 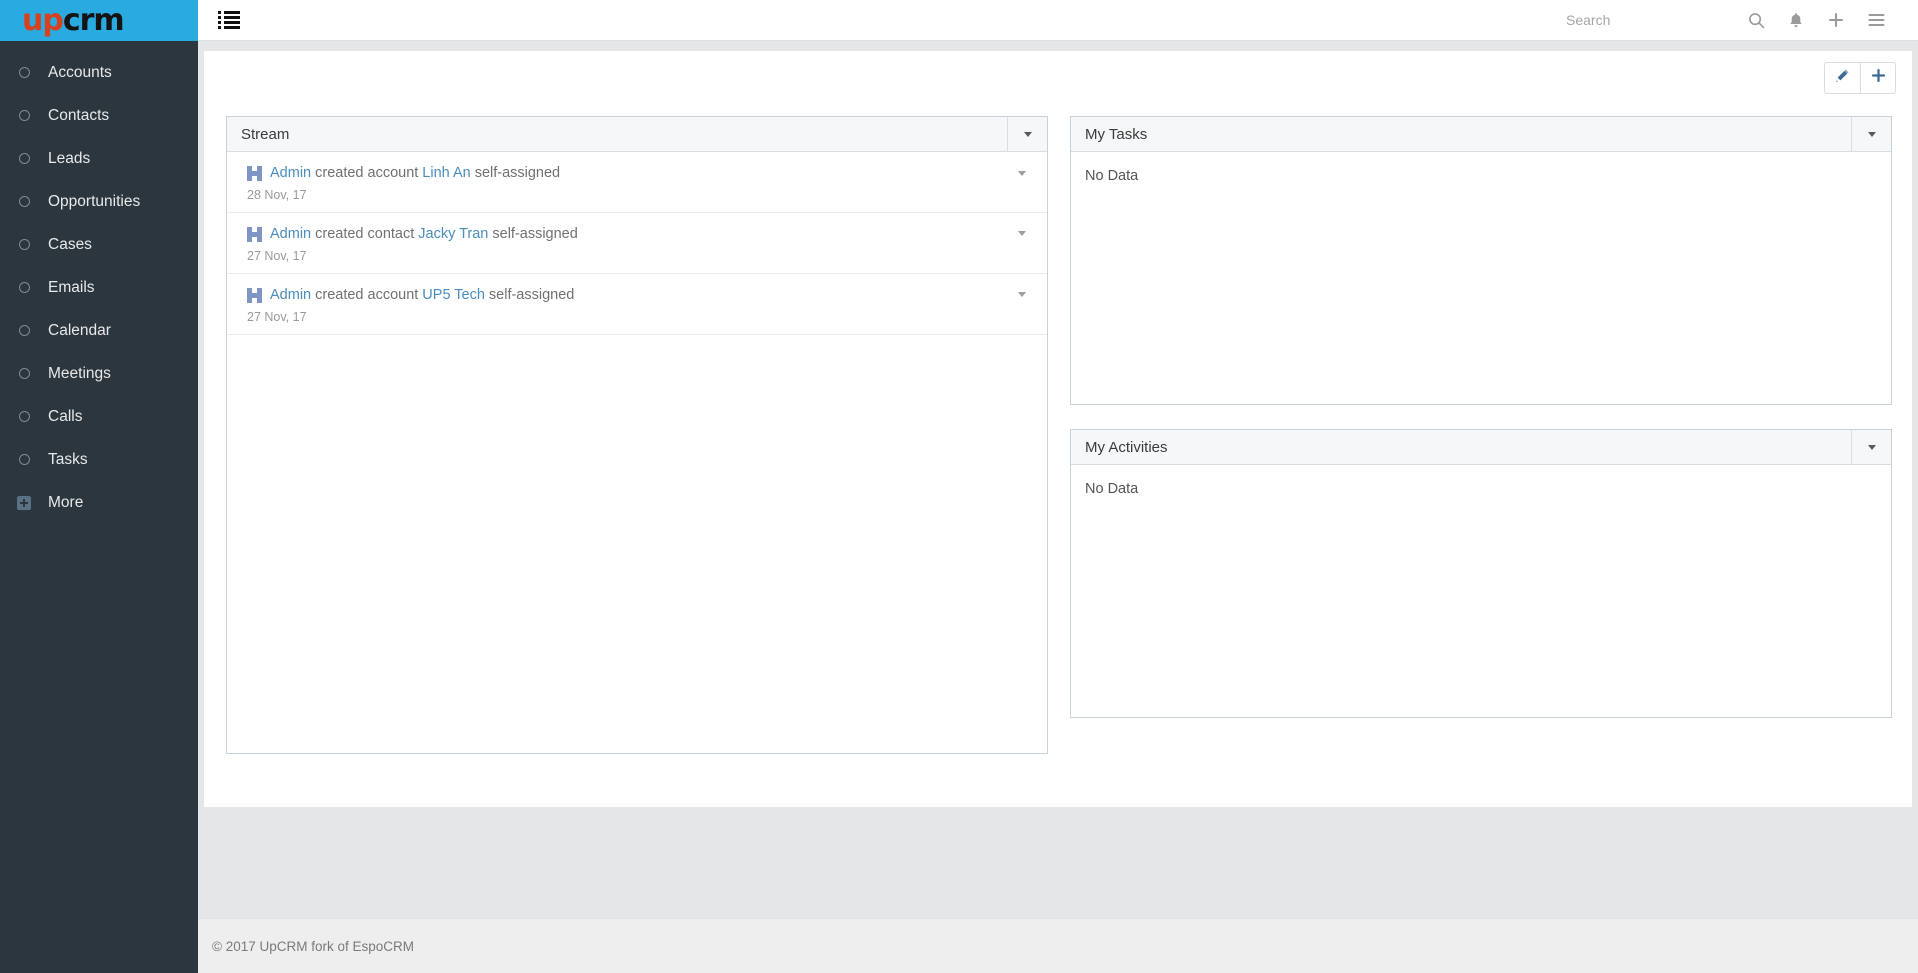 I want to click on sidebar-item-label: Cases, so click(x=70, y=244).